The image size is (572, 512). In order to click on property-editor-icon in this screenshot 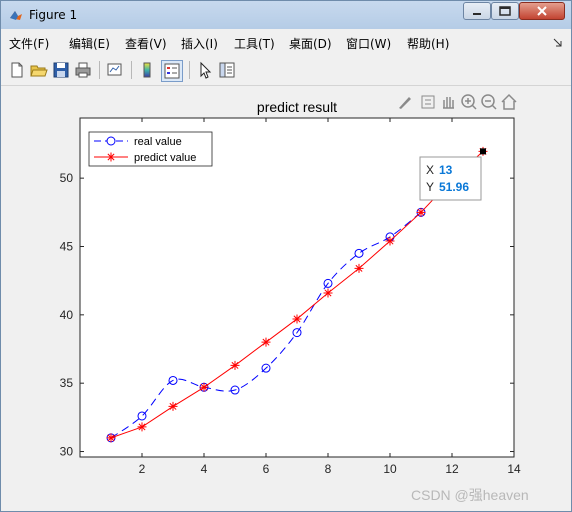, I will do `click(227, 70)`.